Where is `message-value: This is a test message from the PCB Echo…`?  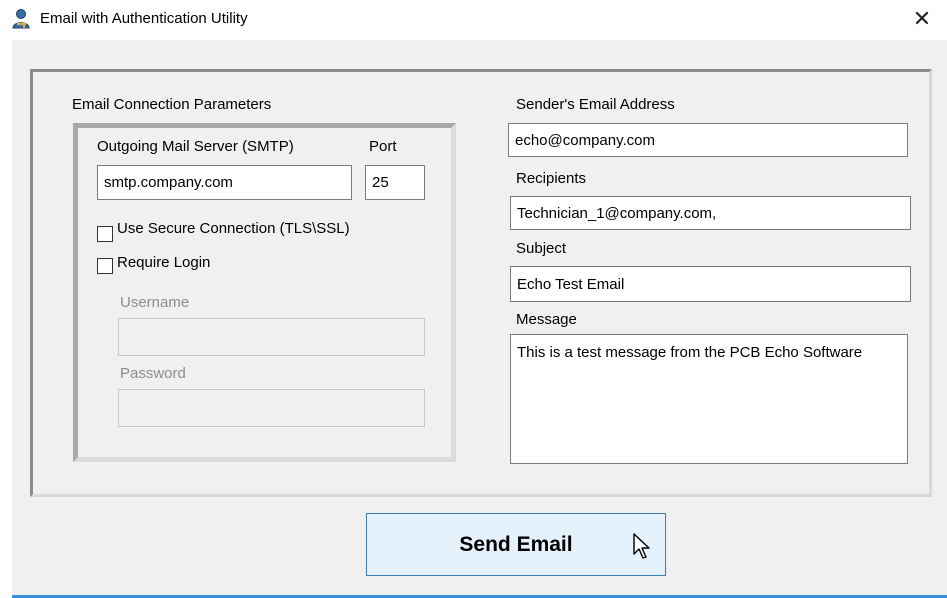 message-value: This is a test message from the PCB Echo… is located at coordinates (690, 352).